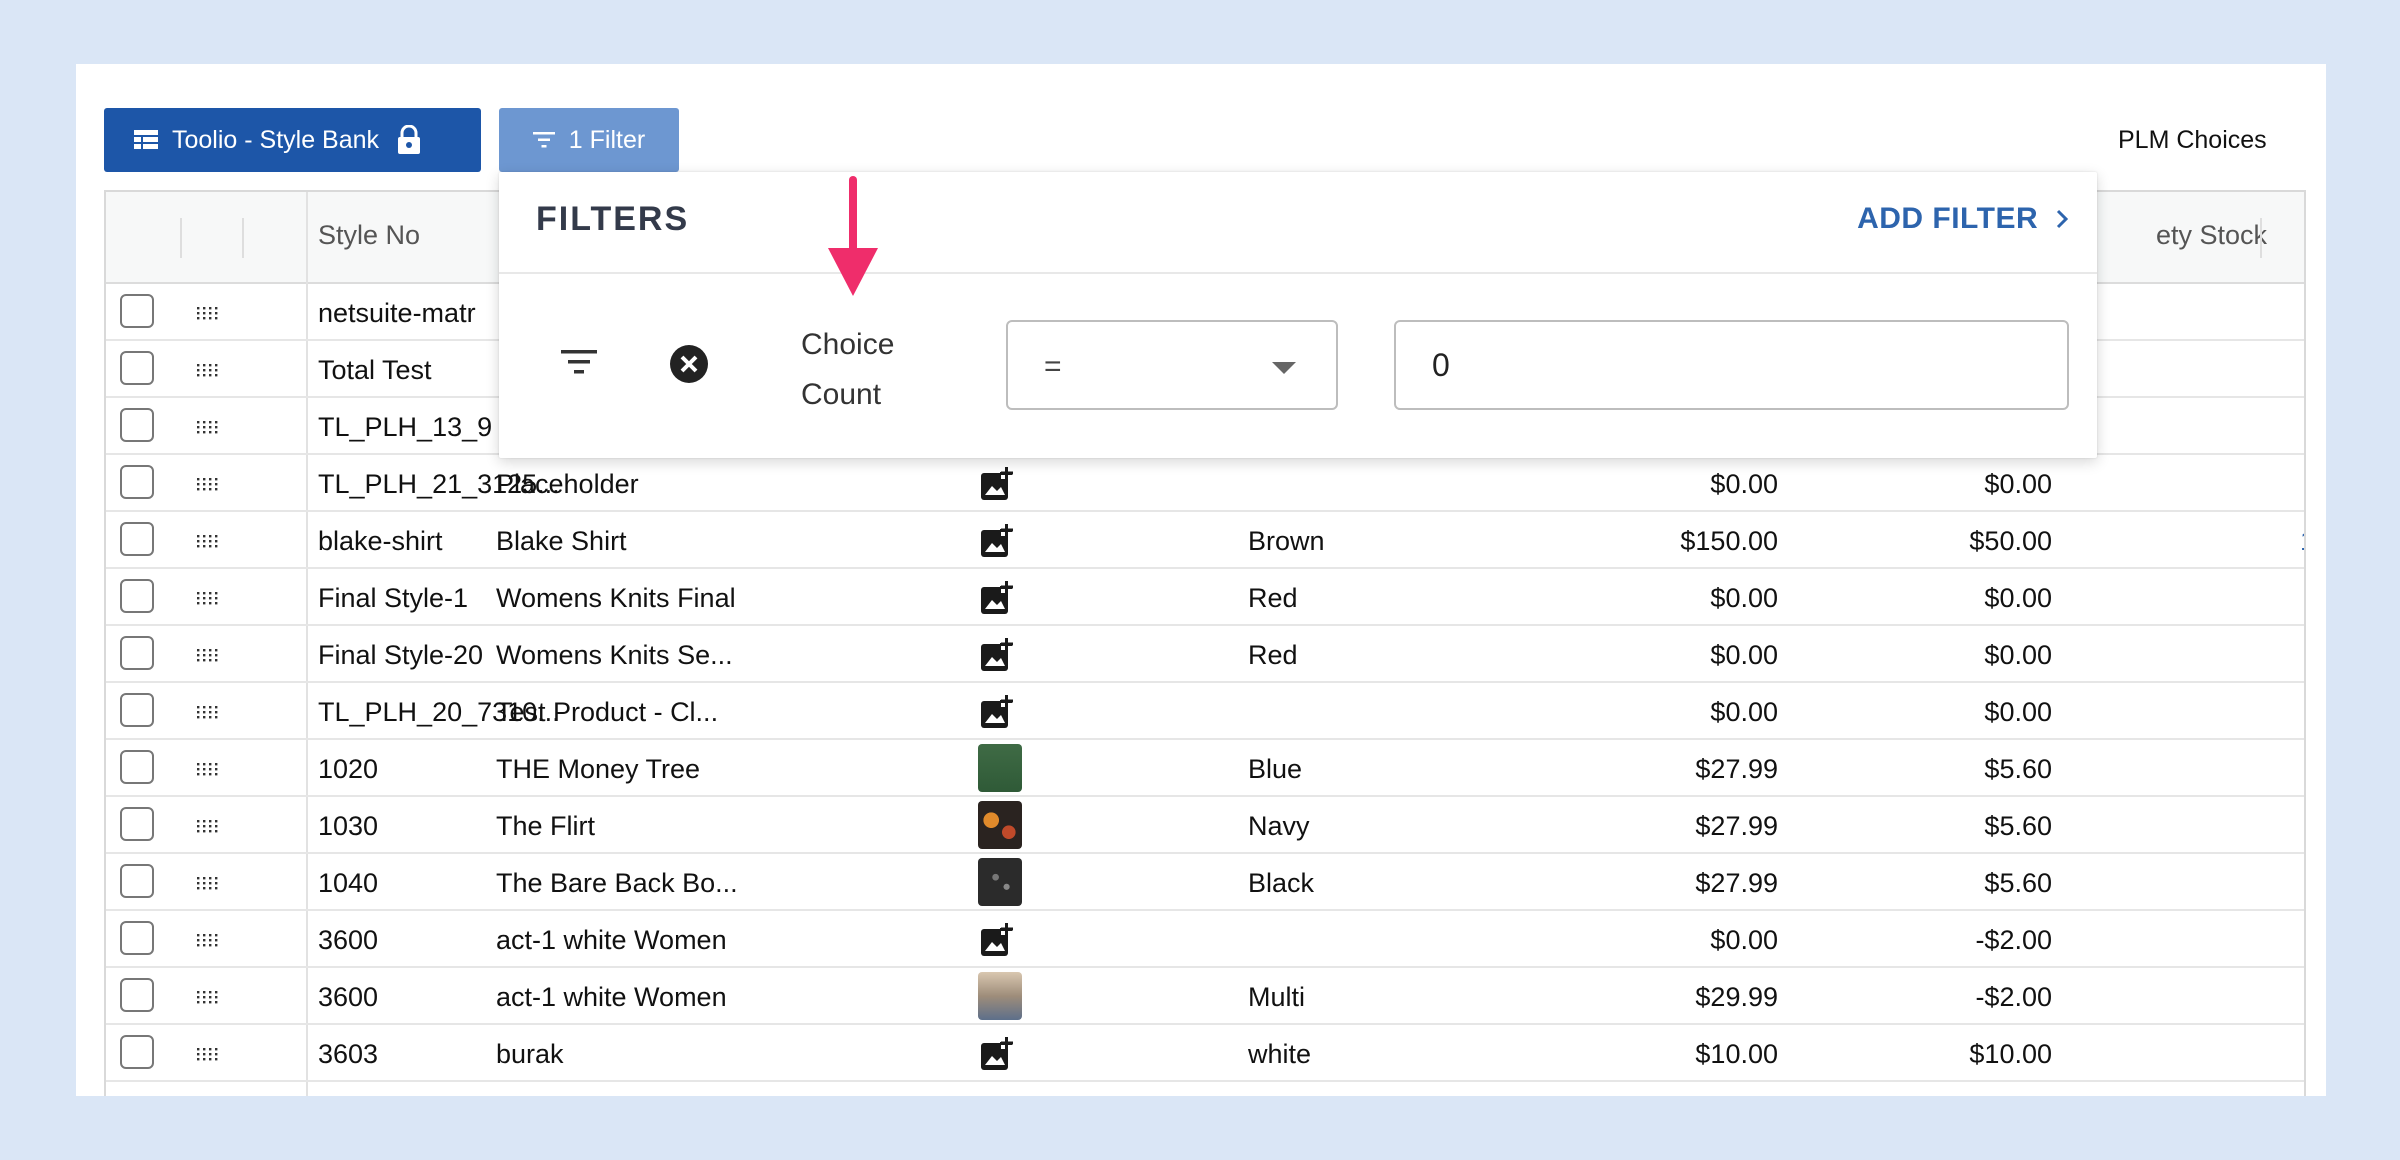 The height and width of the screenshot is (1160, 2400). Describe the element at coordinates (1275, 769) in the screenshot. I see `cell-color: Blue` at that location.